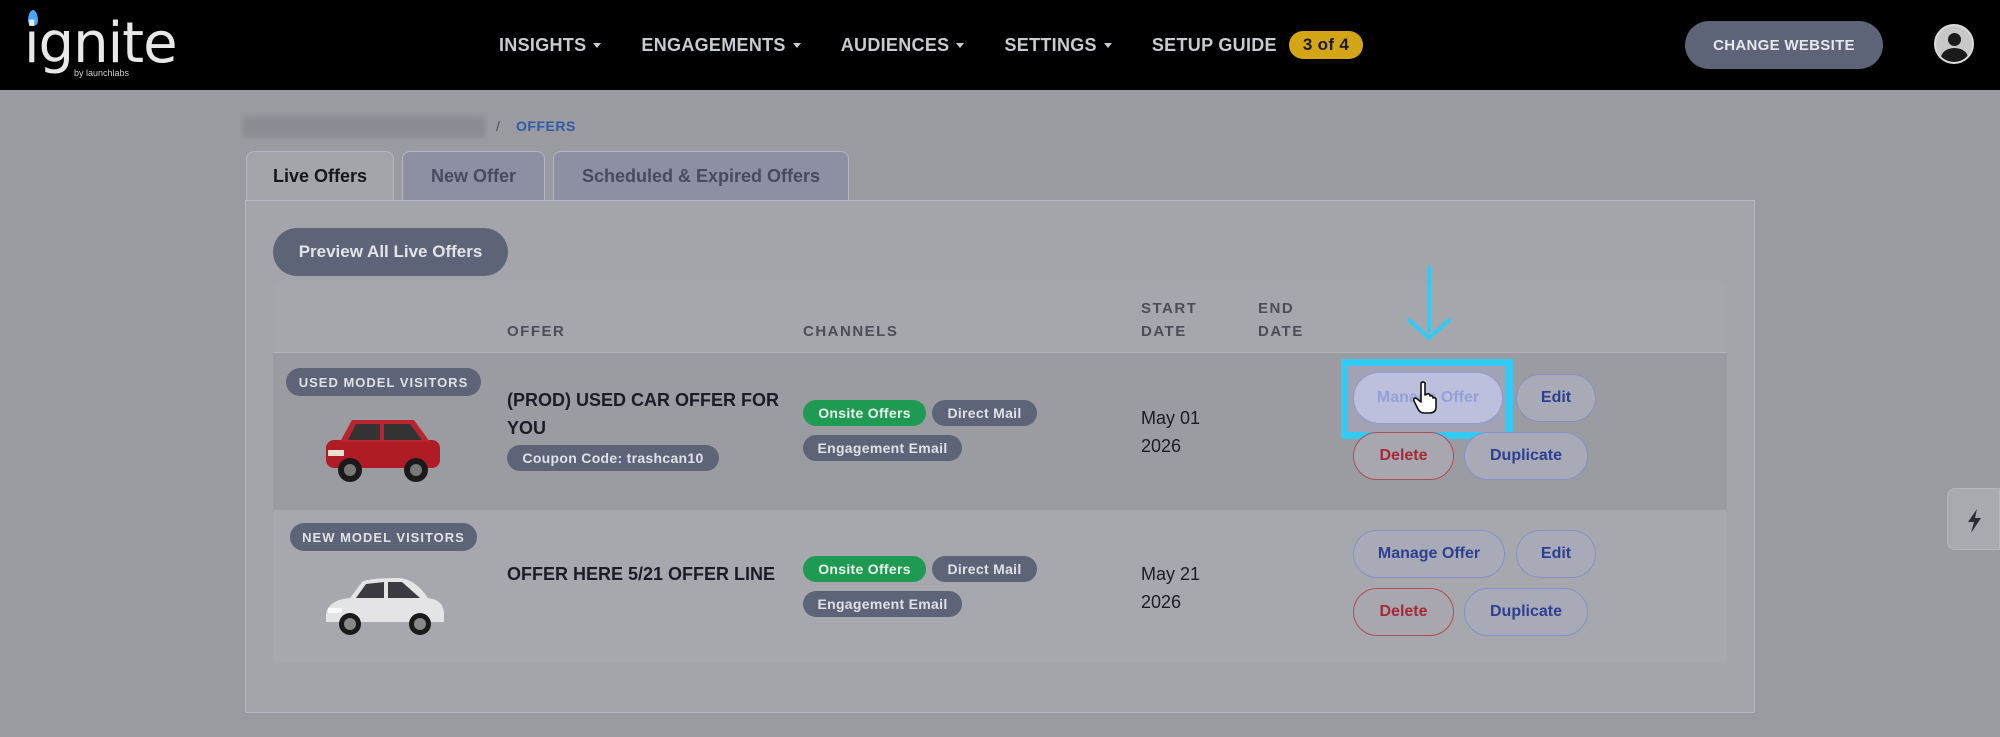 This screenshot has height=737, width=2000. I want to click on user-avatar-icon, so click(1954, 44).